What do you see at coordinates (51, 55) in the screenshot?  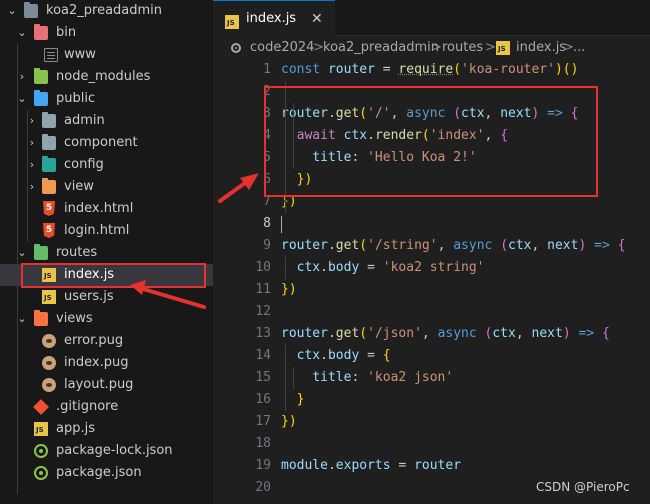 I see `file-icon` at bounding box center [51, 55].